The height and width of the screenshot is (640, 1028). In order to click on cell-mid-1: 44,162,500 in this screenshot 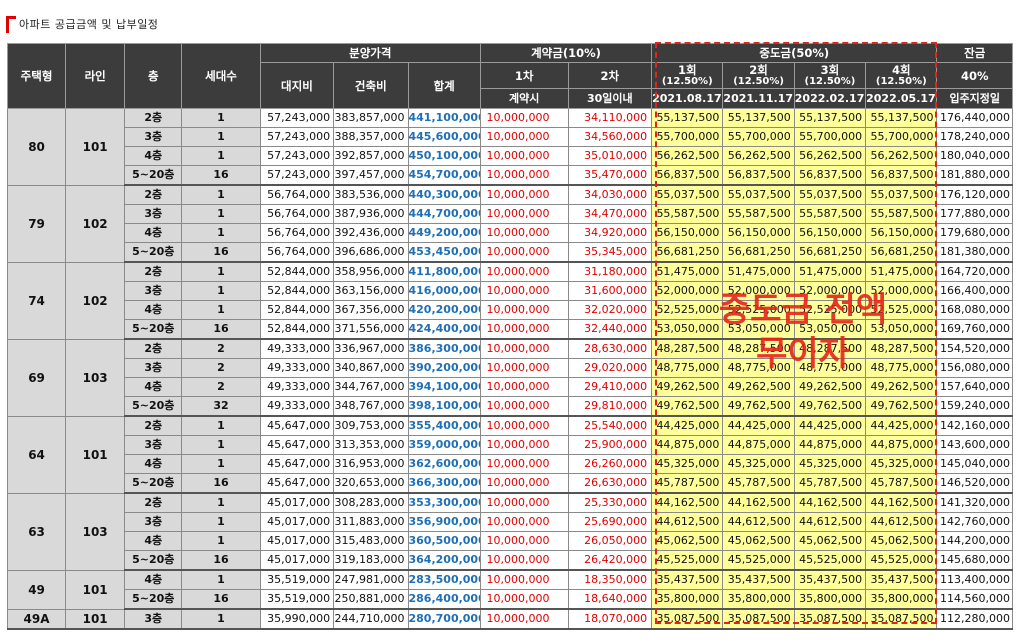, I will do `click(687, 502)`.